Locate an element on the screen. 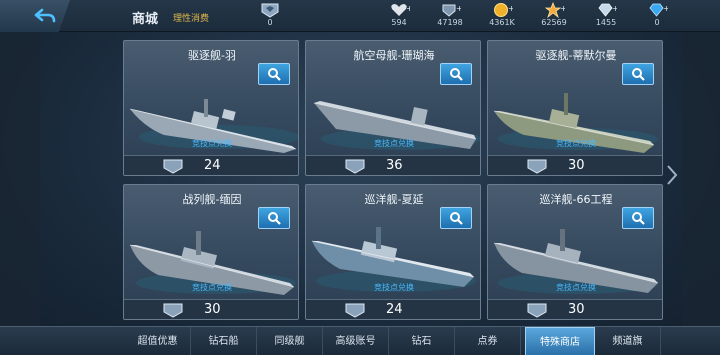  ship-card: 巡洋舰-66工程 竞技点兑换 30 is located at coordinates (575, 252).